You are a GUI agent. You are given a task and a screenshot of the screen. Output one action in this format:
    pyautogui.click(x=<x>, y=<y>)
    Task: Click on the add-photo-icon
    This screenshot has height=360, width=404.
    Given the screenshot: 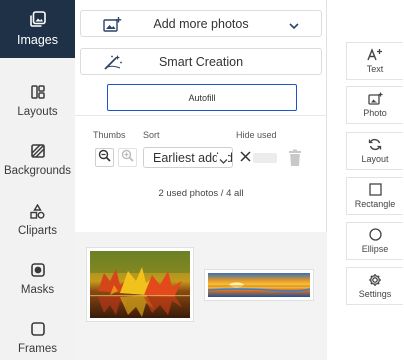 What is the action you would take?
    pyautogui.click(x=112, y=26)
    